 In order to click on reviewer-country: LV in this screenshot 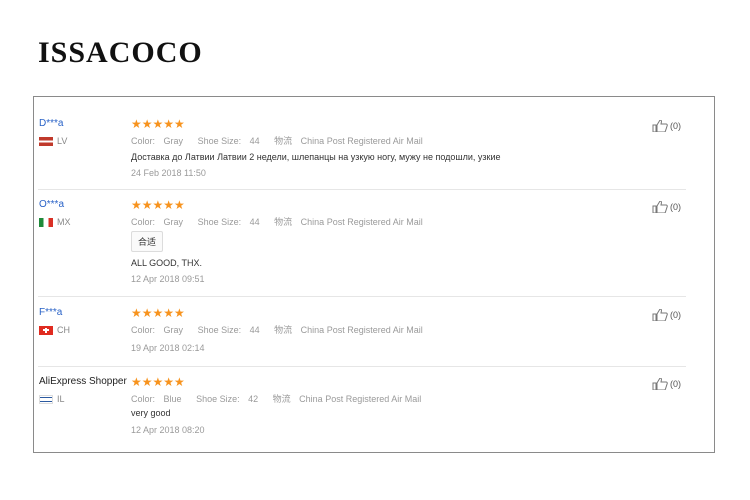, I will do `click(53, 141)`.